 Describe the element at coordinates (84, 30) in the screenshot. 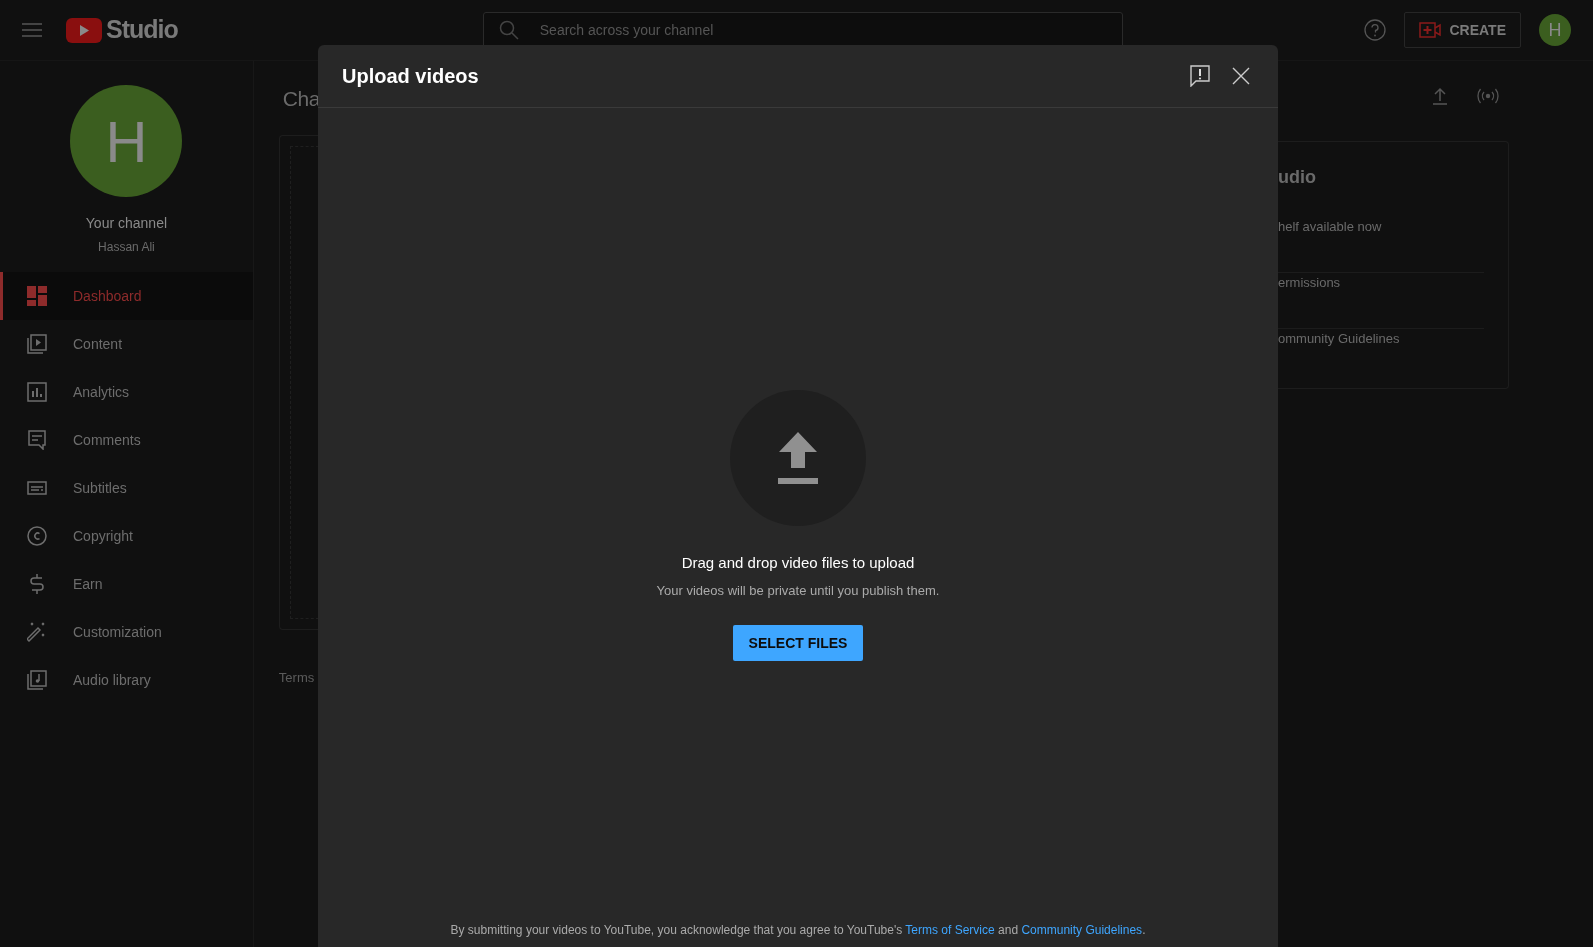

I see `play-logo-icon` at that location.